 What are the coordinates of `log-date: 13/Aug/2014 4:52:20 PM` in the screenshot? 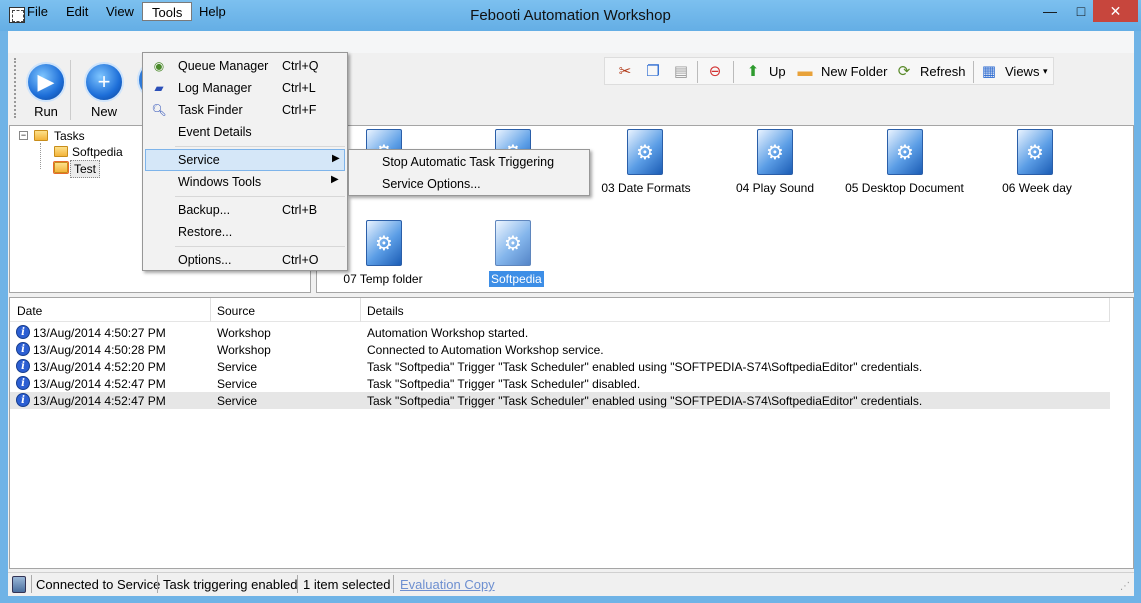 It's located at (99, 367).